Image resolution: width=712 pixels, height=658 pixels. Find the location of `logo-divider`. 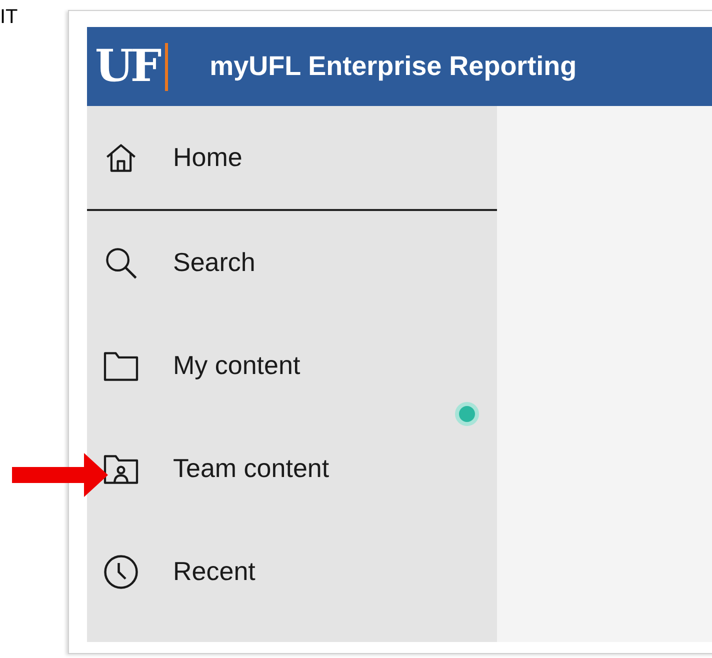

logo-divider is located at coordinates (166, 66).